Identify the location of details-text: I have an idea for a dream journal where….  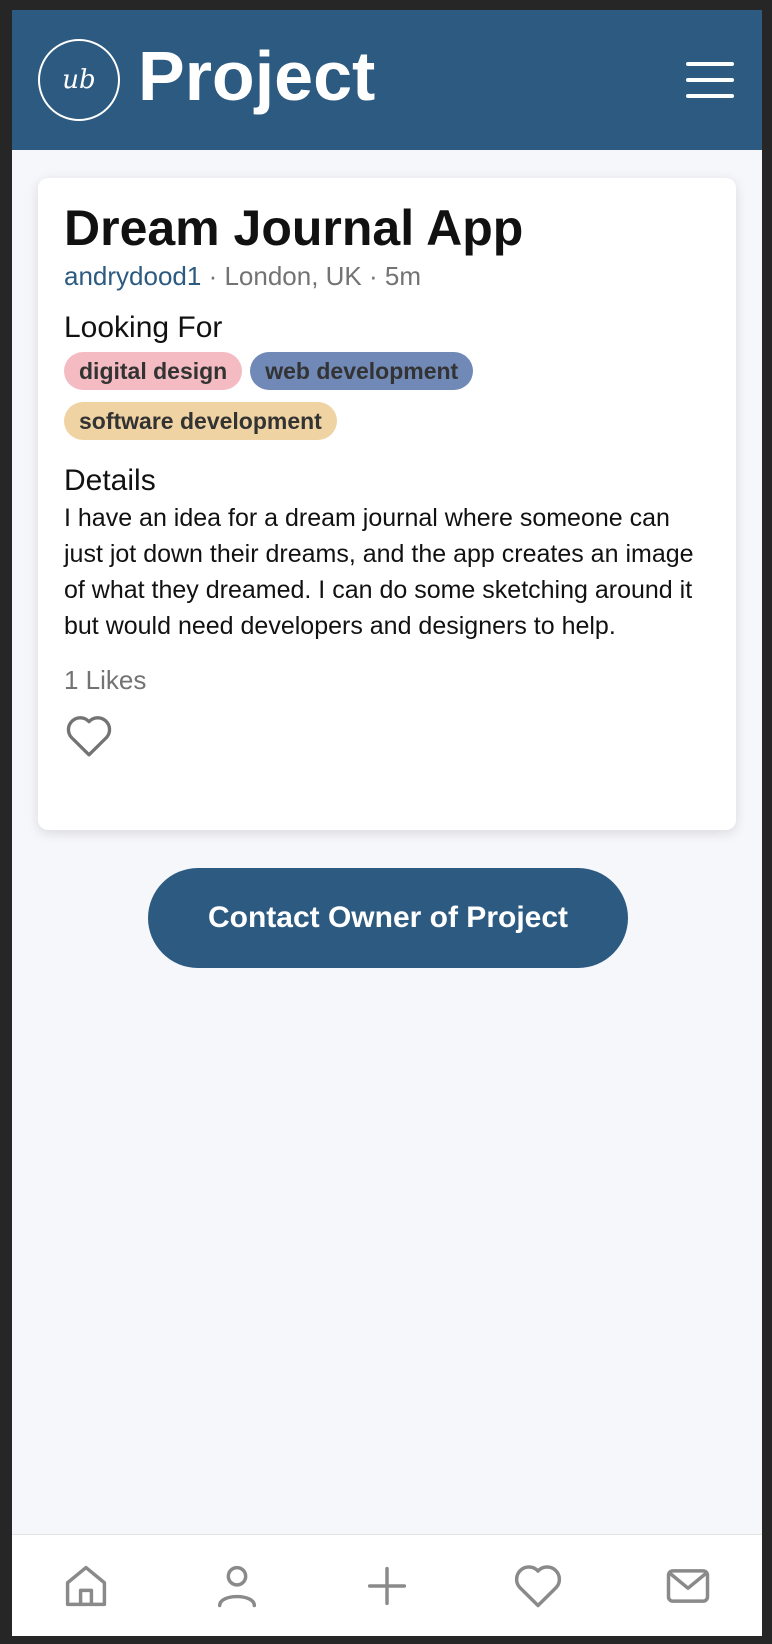
(379, 572).